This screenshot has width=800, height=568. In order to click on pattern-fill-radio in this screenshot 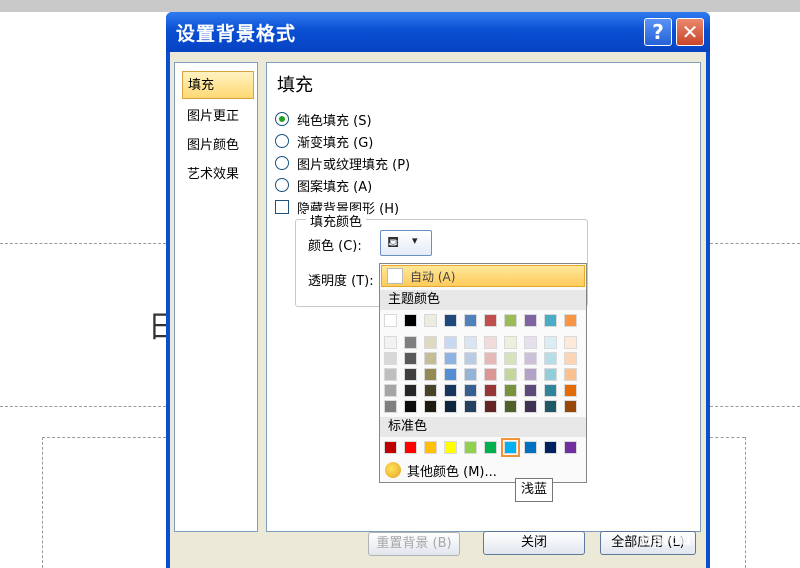, I will do `click(282, 185)`.